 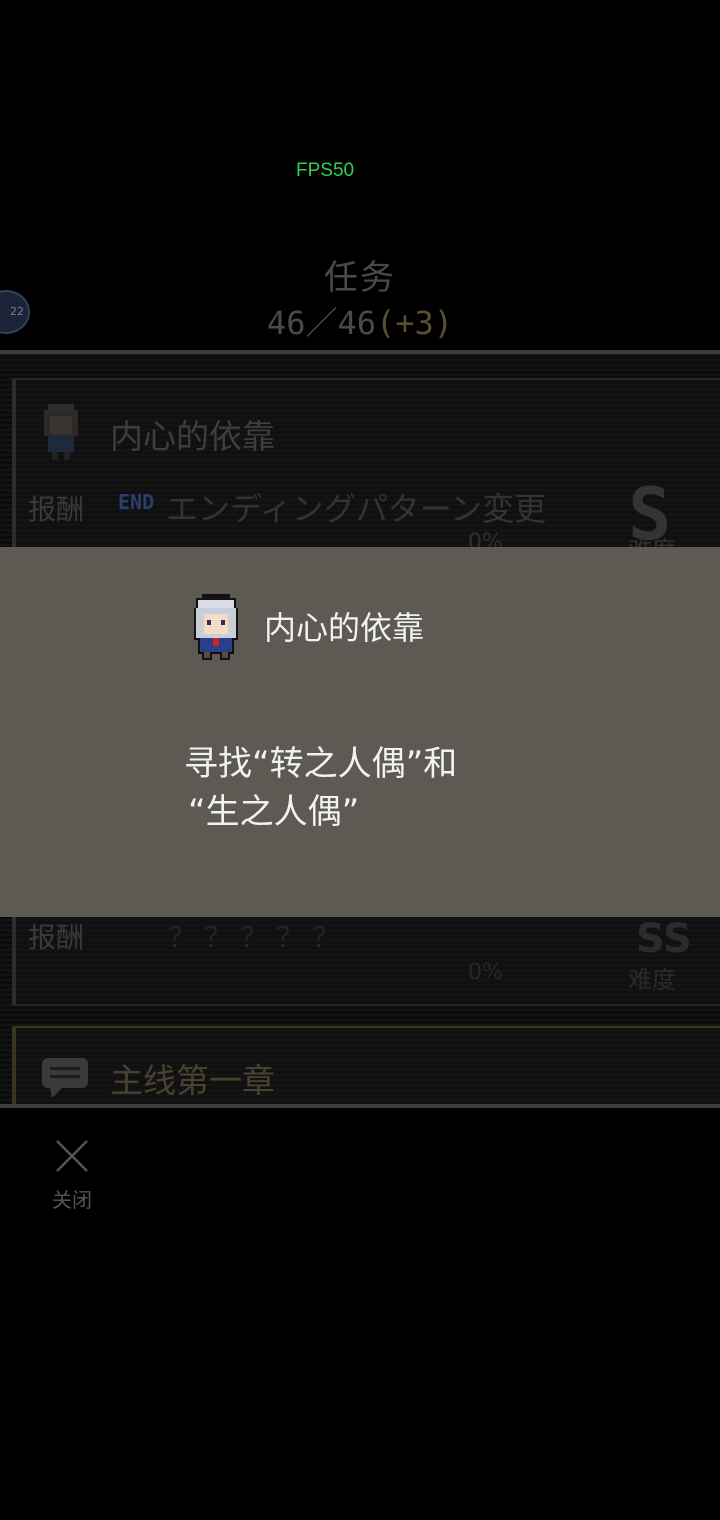 I want to click on modal-description-line: 寻找“转之人偶”和, so click(x=321, y=764).